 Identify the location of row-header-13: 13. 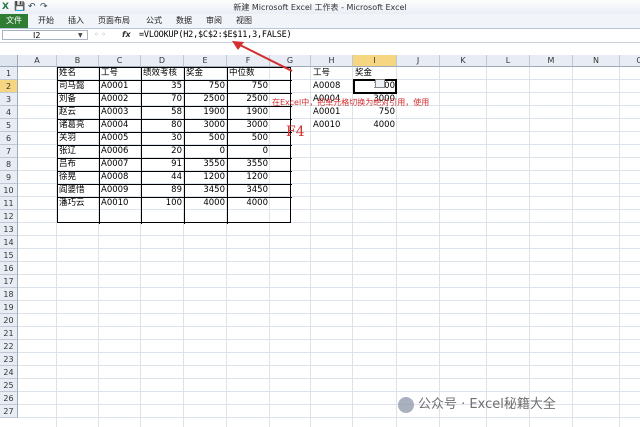
(9, 229).